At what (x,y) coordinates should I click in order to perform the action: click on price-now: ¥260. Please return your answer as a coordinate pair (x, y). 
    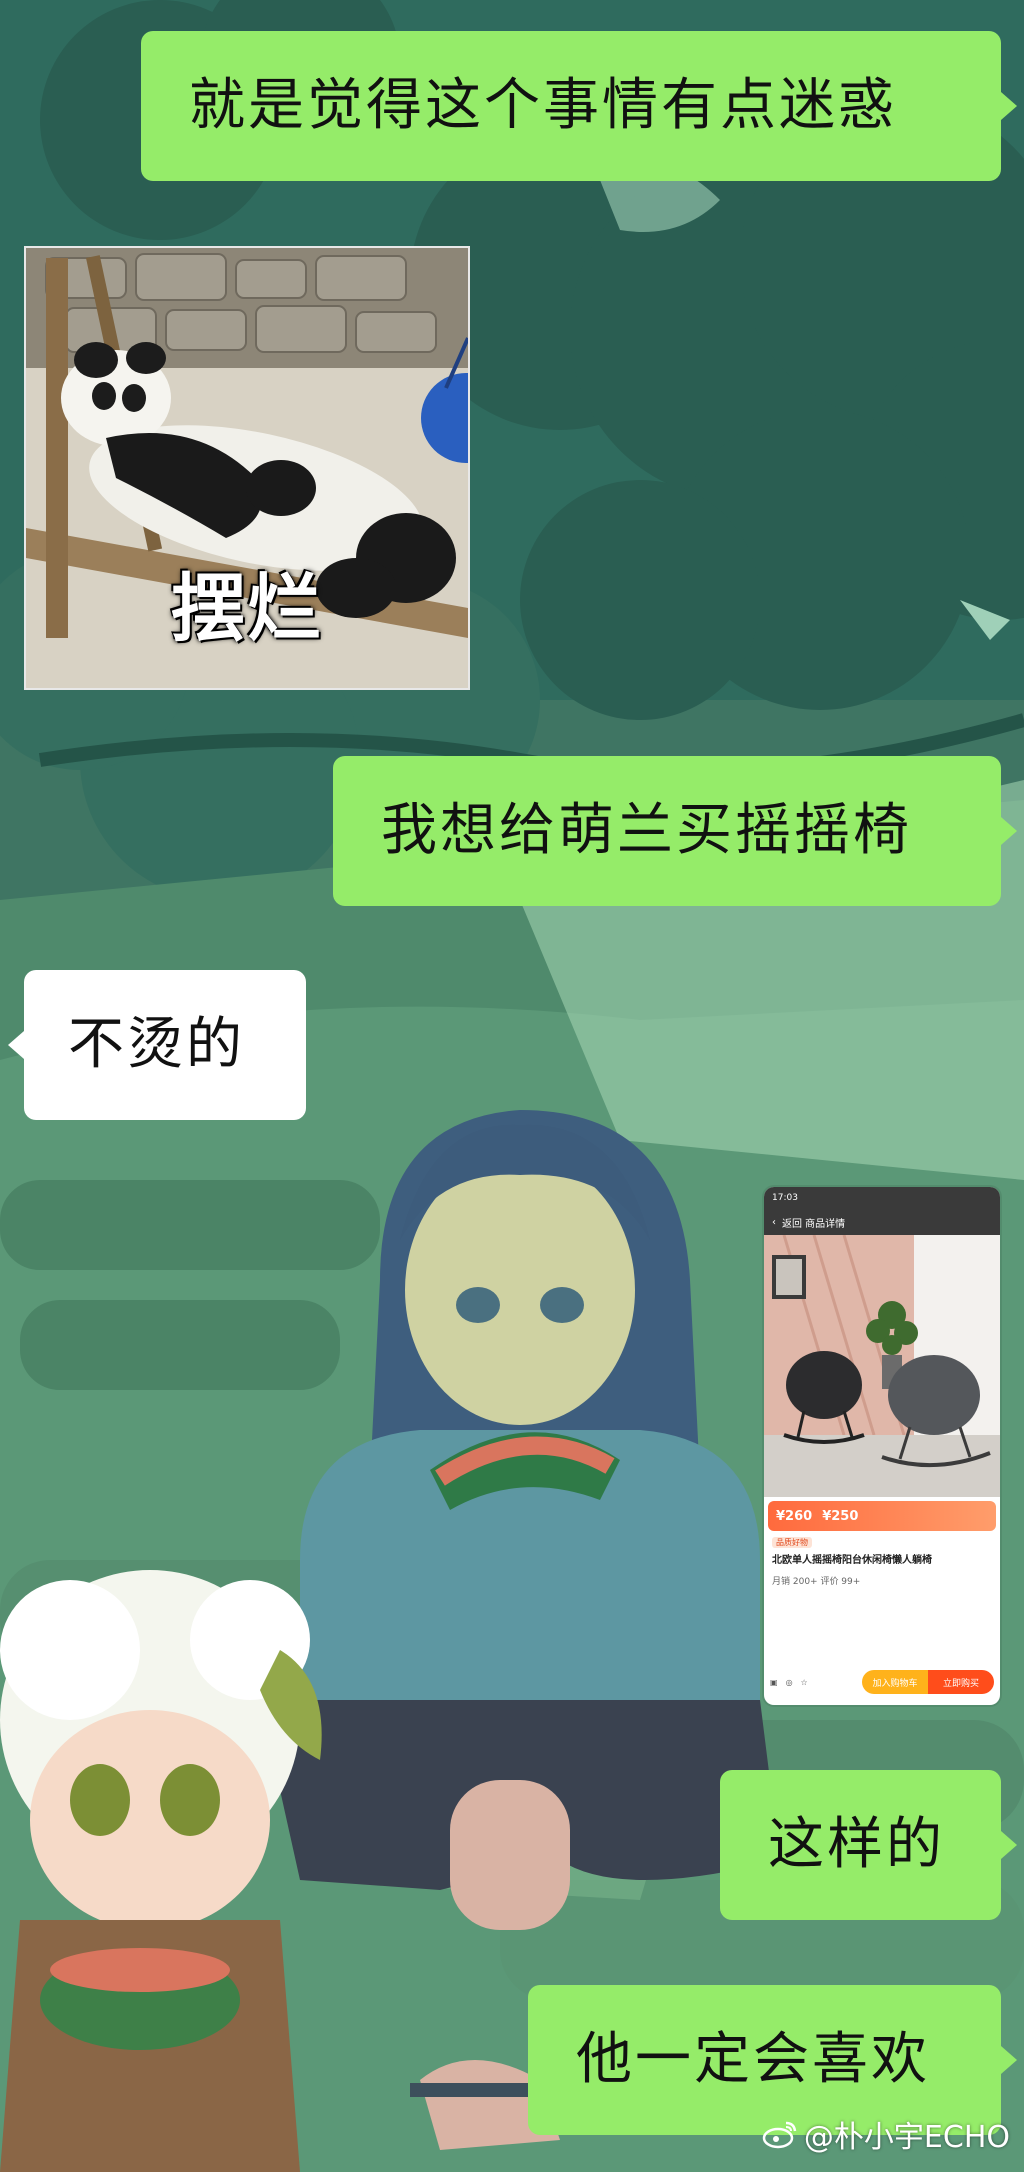
    Looking at the image, I should click on (794, 1516).